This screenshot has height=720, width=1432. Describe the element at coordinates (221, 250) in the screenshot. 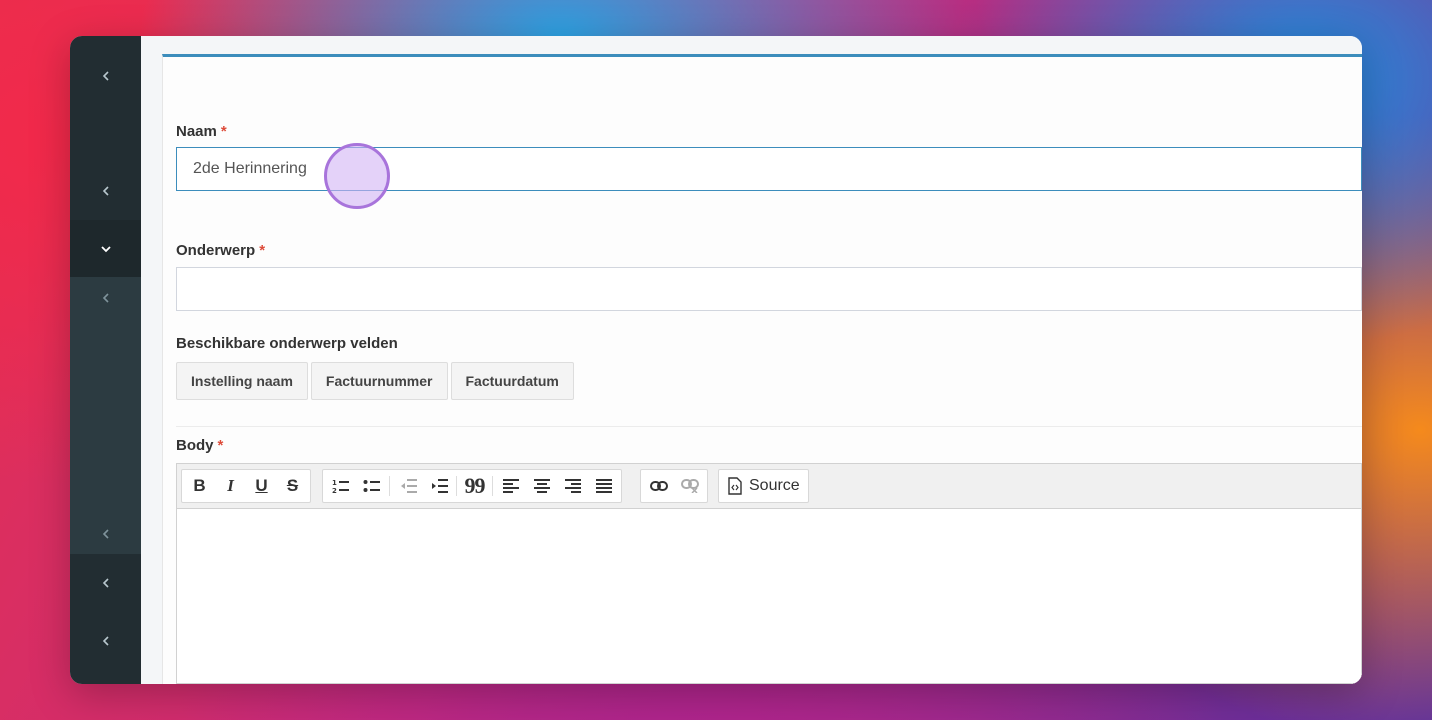

I see `onderwerp-label: Onderwerp *` at that location.